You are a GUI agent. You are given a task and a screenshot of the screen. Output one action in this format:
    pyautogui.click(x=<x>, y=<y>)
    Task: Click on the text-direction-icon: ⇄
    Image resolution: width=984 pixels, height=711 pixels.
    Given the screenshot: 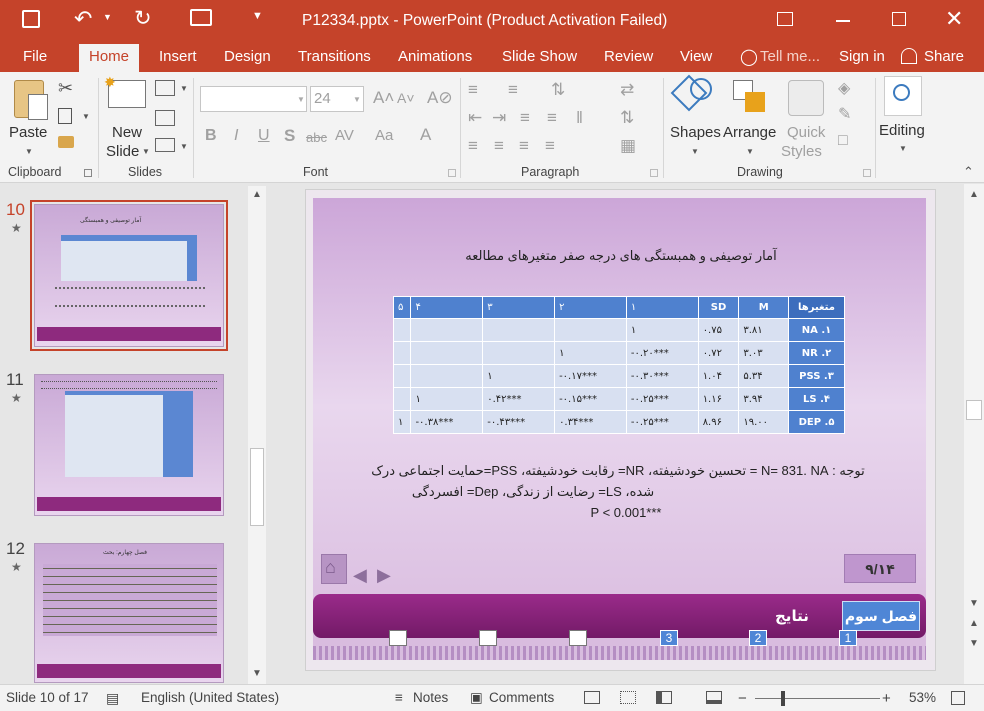 What is the action you would take?
    pyautogui.click(x=627, y=90)
    